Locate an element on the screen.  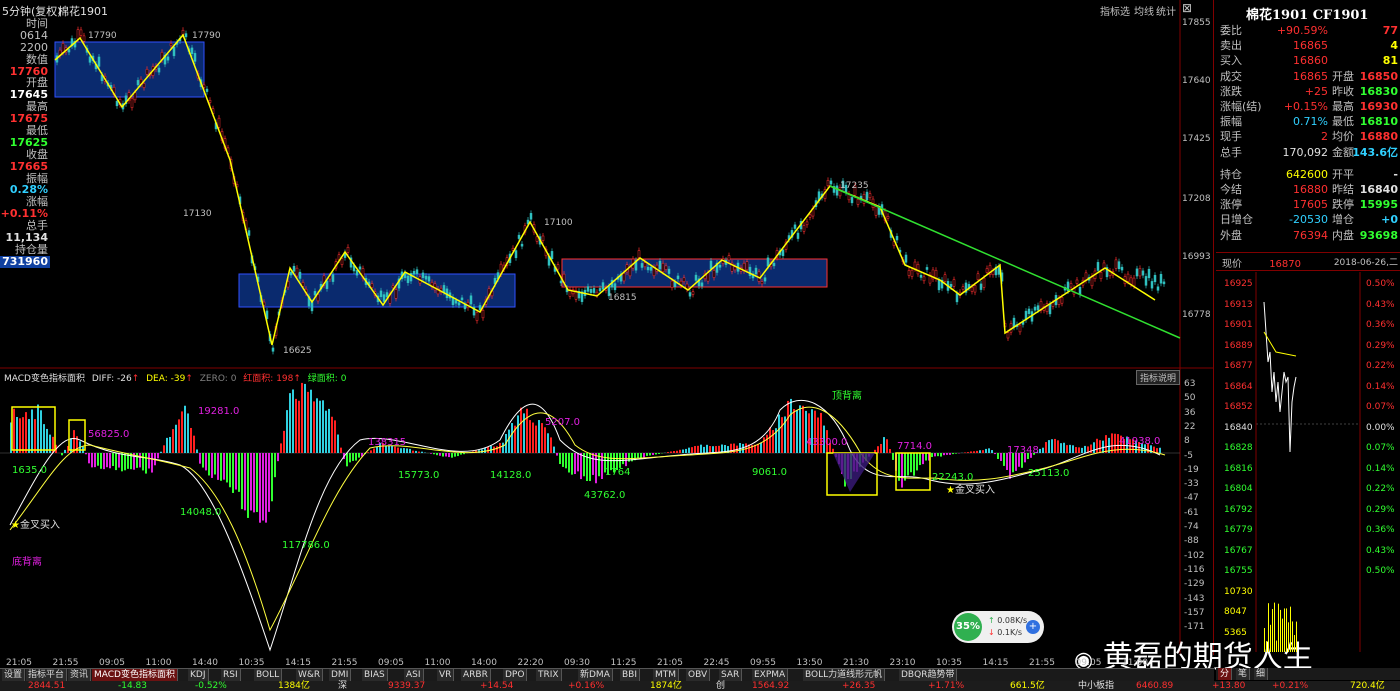
mini-price-tick: 10730 is located at coordinates (1238, 591).